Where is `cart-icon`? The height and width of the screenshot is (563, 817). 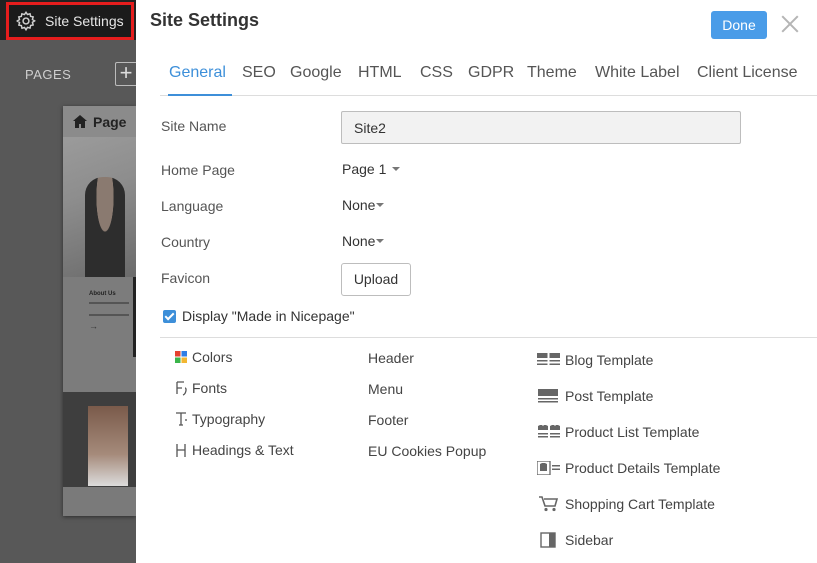
cart-icon is located at coordinates (549, 504).